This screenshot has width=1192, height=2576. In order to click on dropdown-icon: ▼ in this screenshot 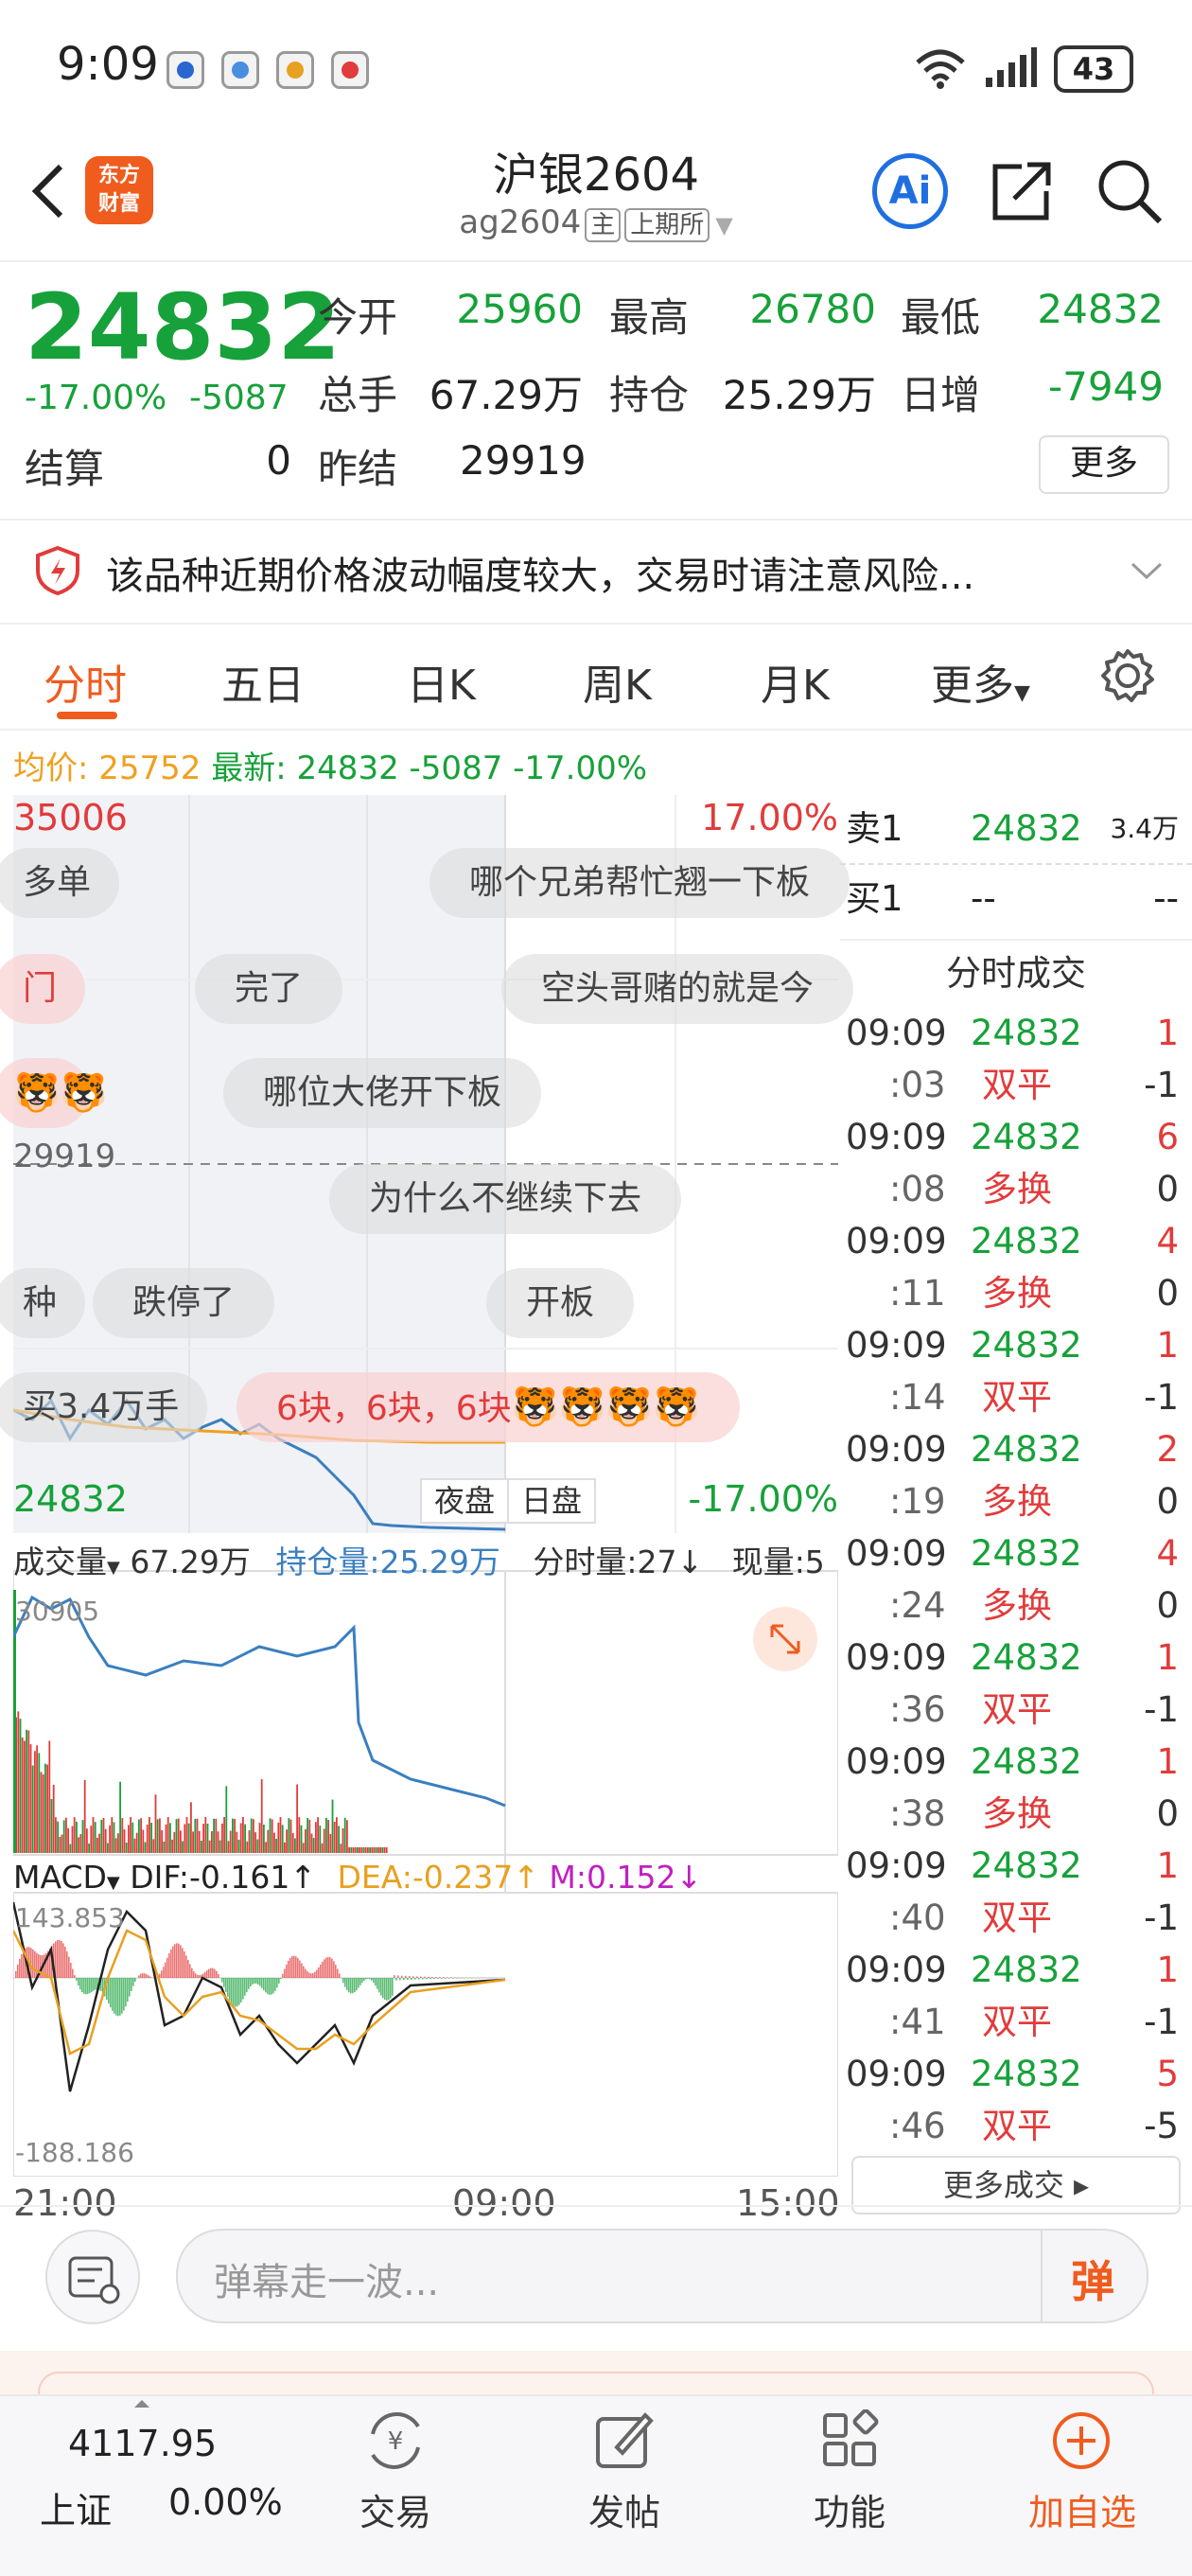, I will do `click(723, 225)`.